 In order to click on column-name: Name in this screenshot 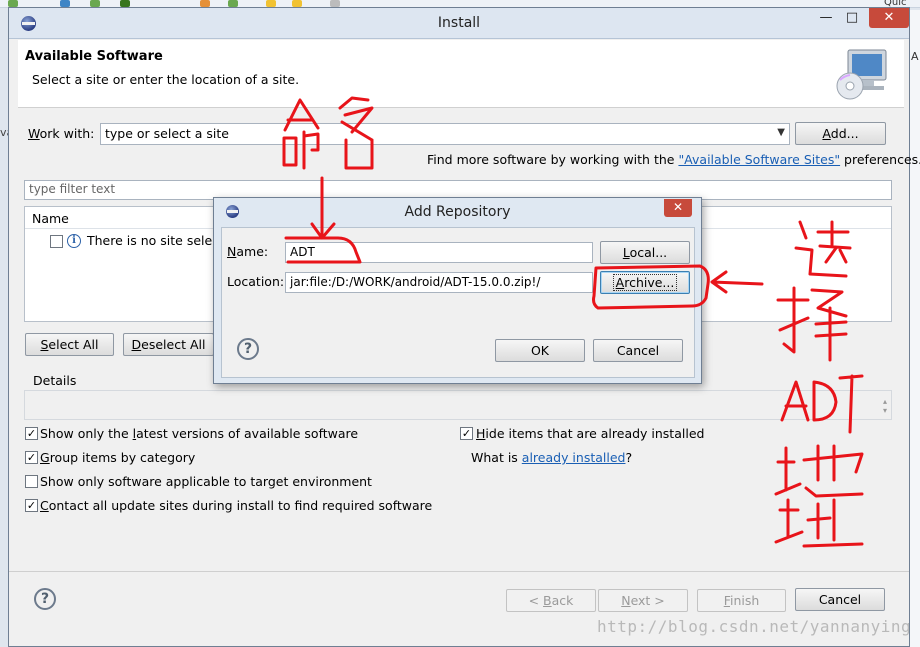, I will do `click(50, 218)`.